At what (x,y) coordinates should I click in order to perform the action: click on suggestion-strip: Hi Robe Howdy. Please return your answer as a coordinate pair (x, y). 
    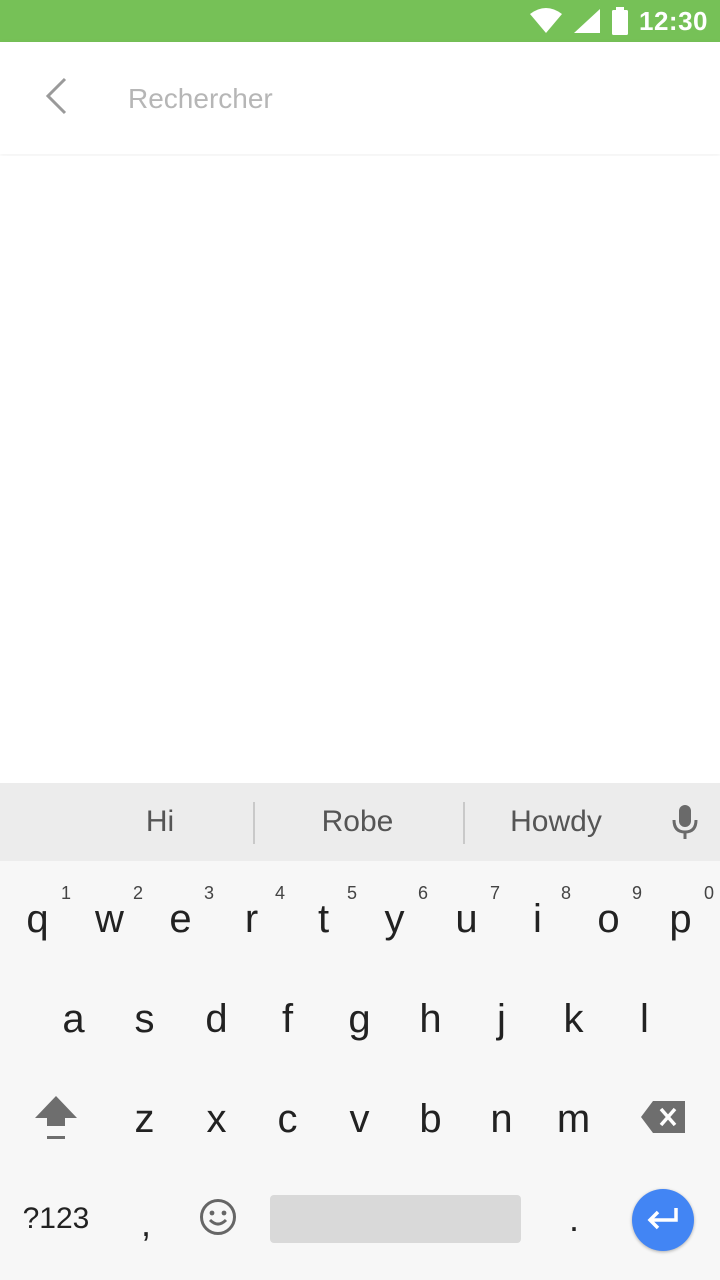
    Looking at the image, I should click on (360, 822).